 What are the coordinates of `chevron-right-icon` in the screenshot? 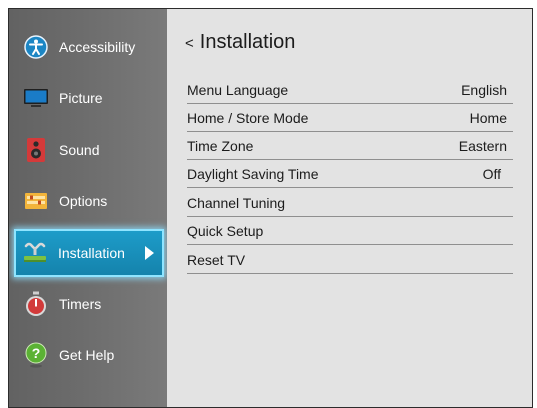 It's located at (149, 253).